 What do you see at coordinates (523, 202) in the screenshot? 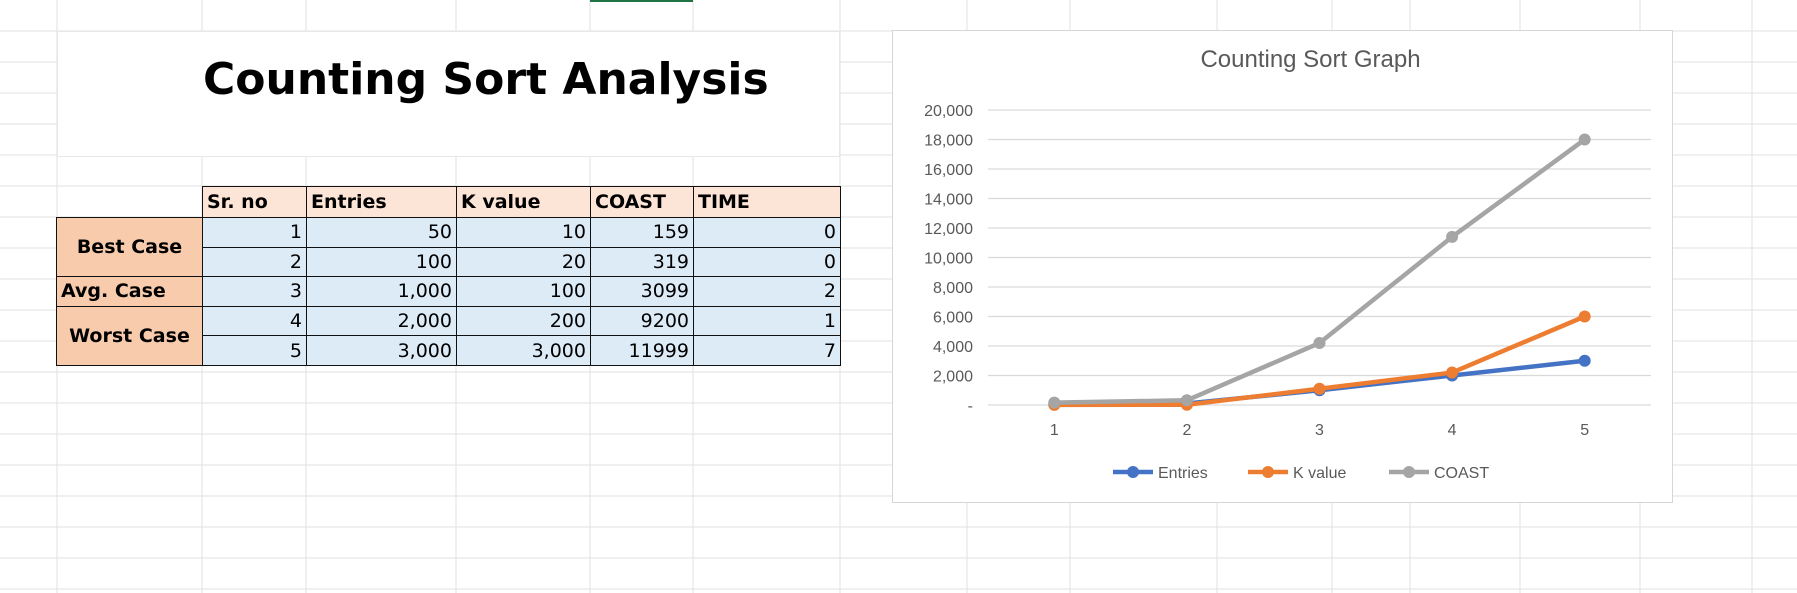
I see `header-k-value: K value` at bounding box center [523, 202].